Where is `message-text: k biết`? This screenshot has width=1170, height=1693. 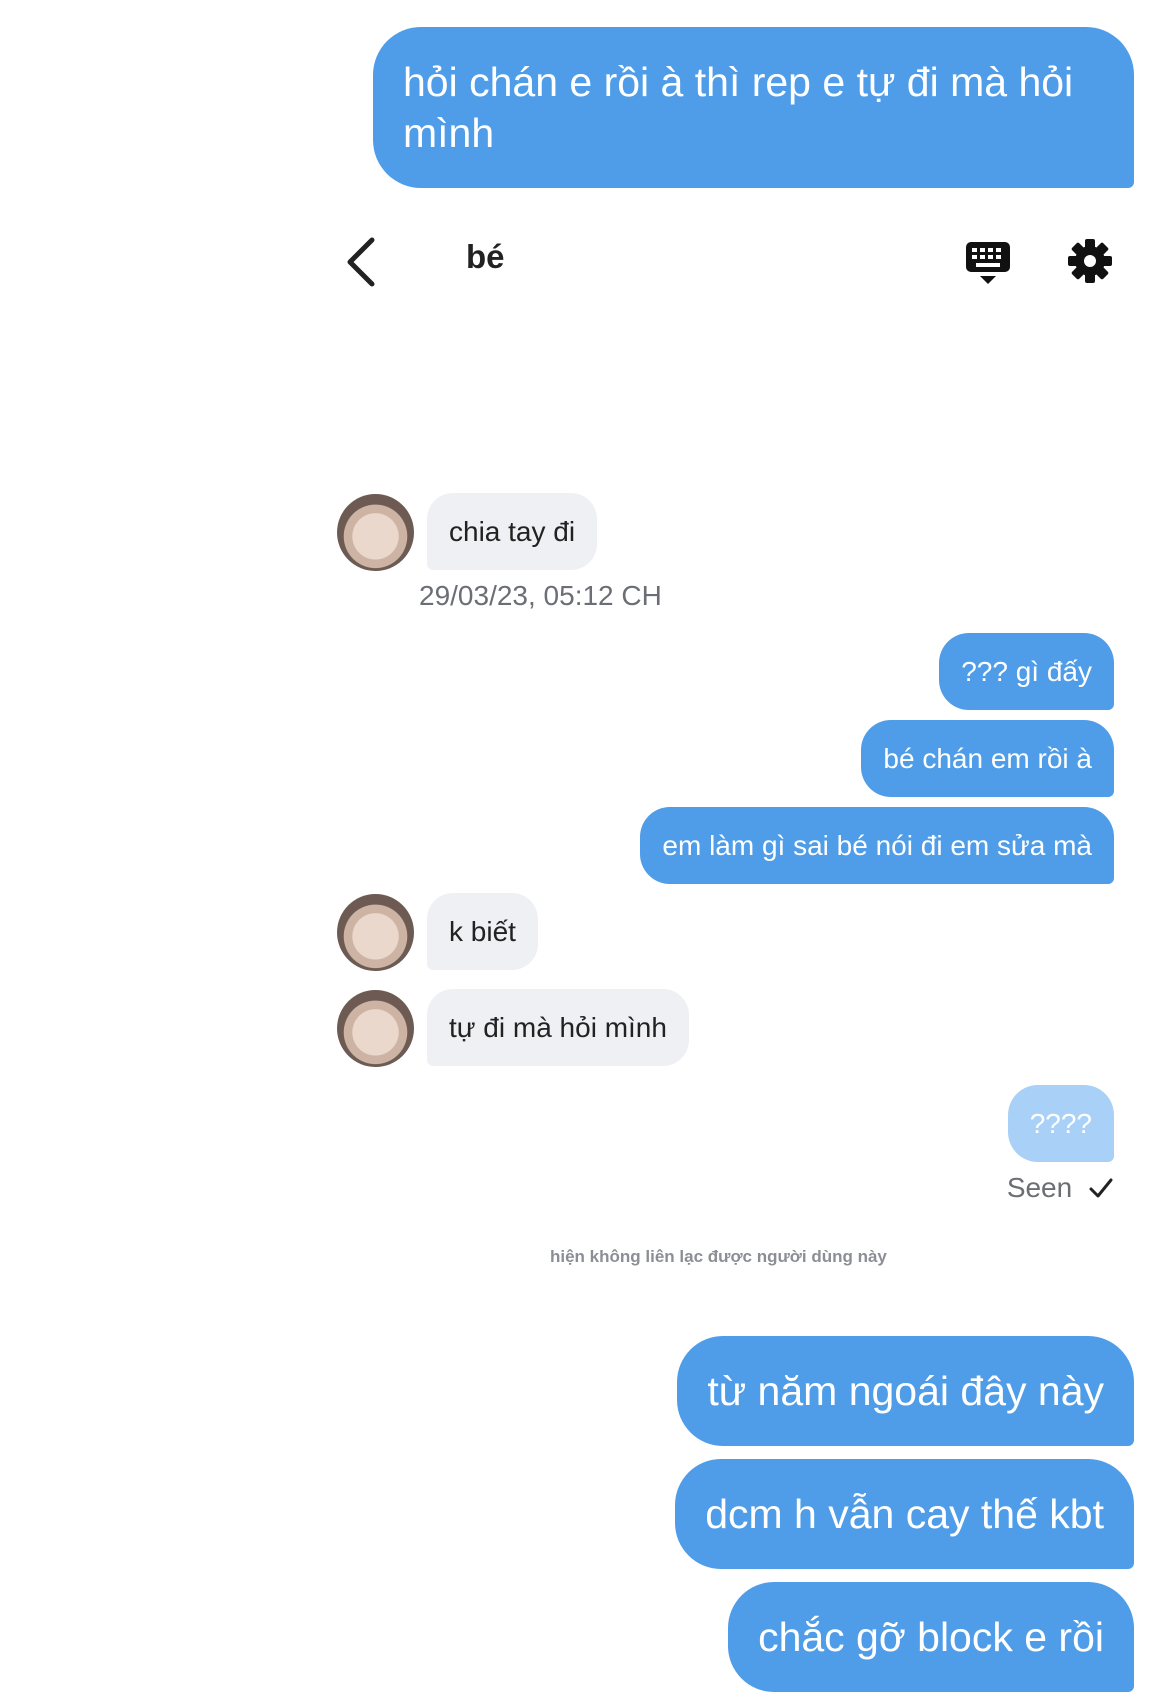
message-text: k biết is located at coordinates (482, 931).